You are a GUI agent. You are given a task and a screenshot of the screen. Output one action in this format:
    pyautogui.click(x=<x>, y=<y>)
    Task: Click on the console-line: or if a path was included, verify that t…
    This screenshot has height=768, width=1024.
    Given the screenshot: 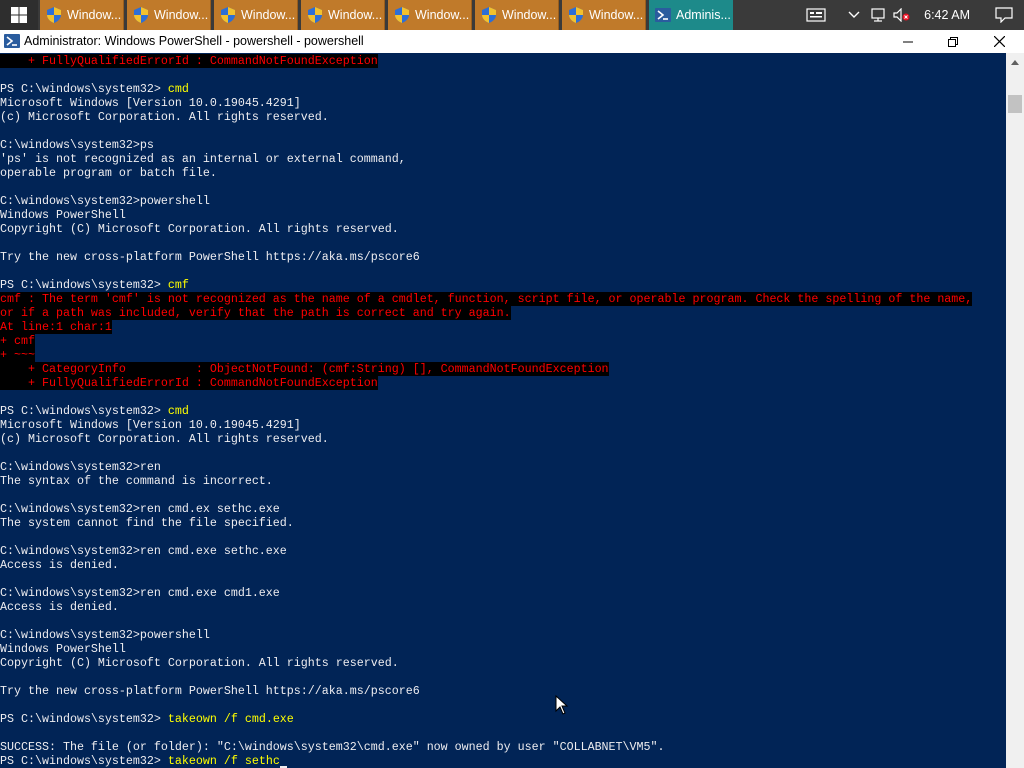 What is the action you would take?
    pyautogui.click(x=255, y=313)
    